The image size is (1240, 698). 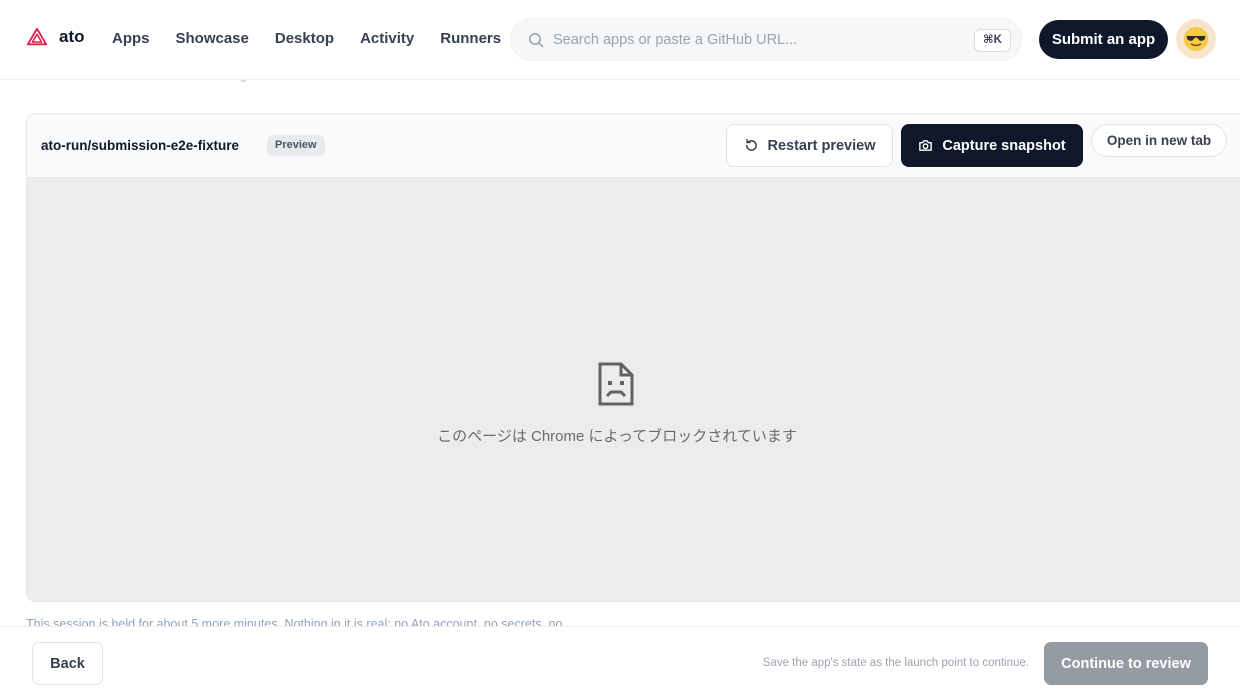 What do you see at coordinates (1004, 145) in the screenshot?
I see `capture-snapshot-label: Capture snapshot` at bounding box center [1004, 145].